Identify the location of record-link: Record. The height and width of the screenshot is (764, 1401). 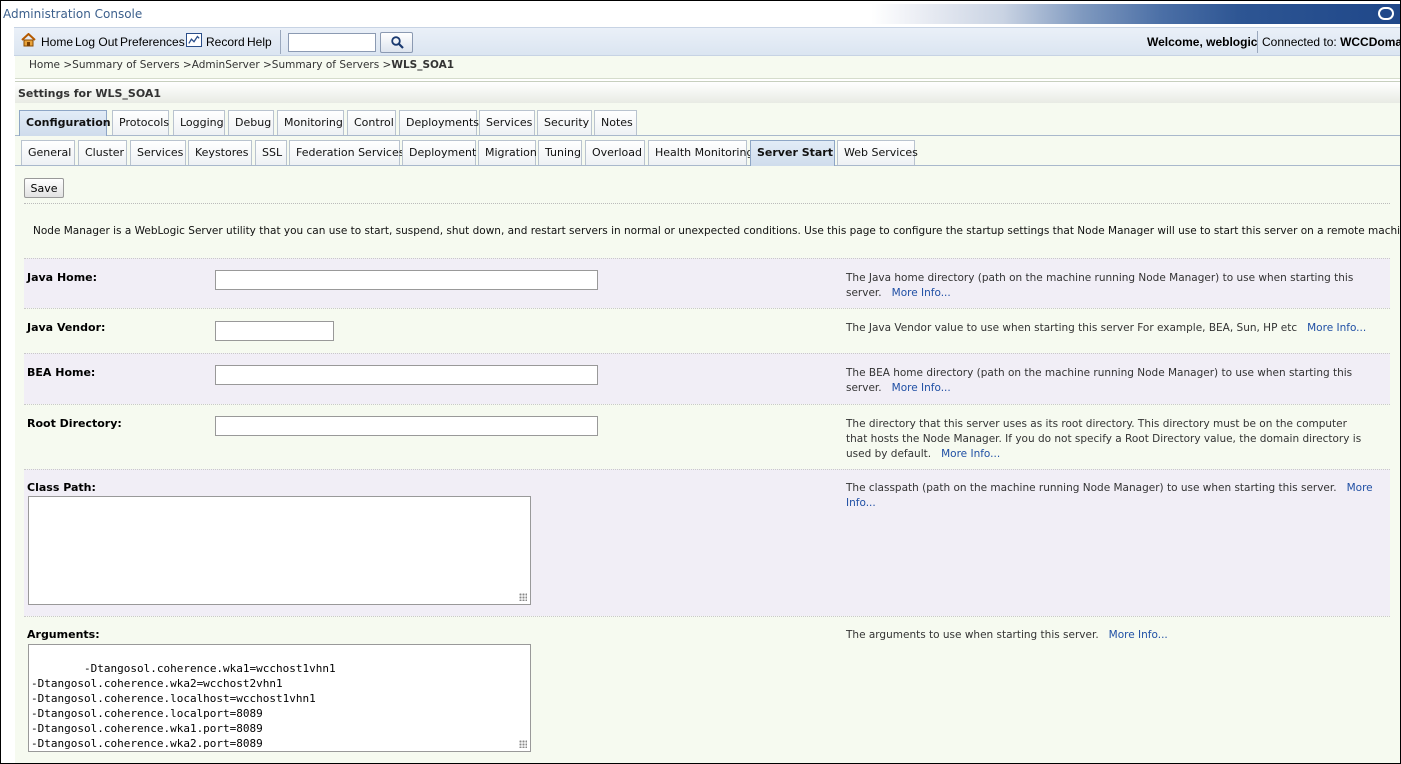
(225, 42).